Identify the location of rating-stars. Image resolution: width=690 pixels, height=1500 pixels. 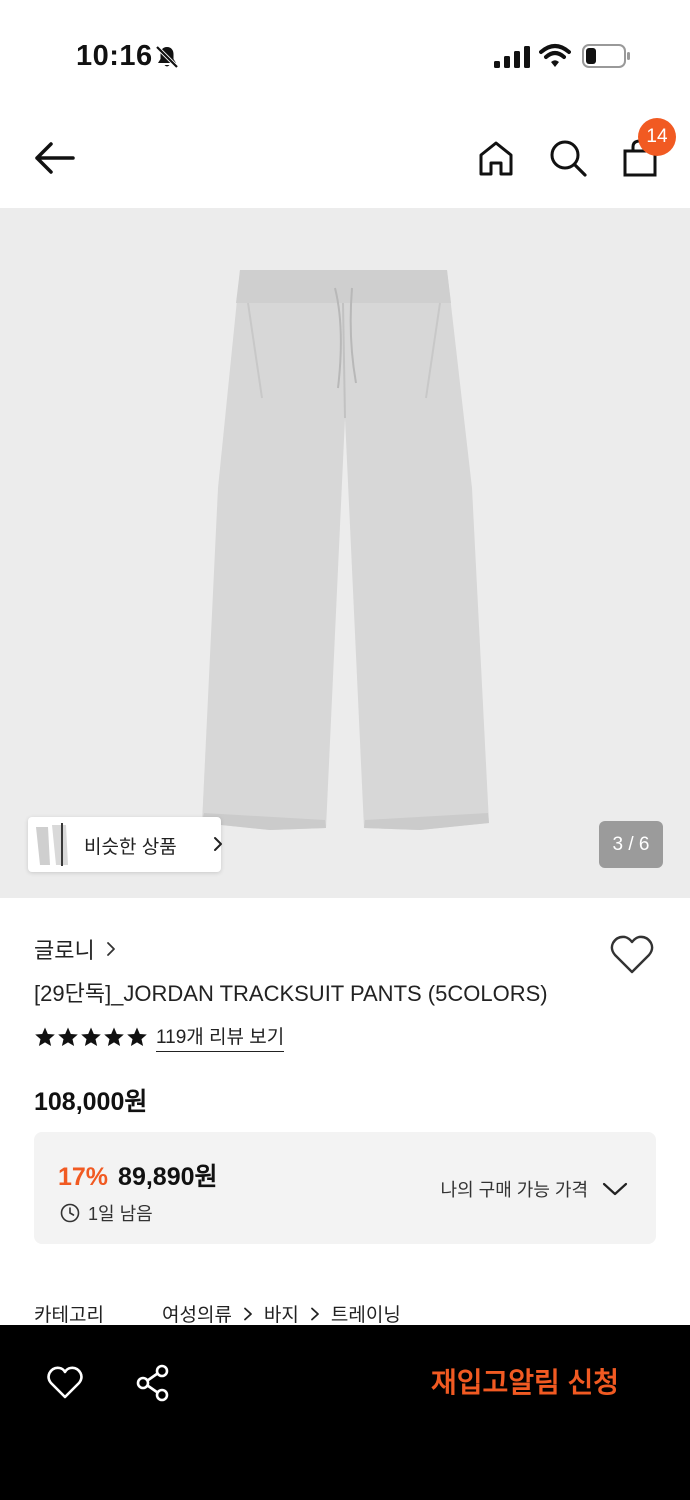
(91, 1037).